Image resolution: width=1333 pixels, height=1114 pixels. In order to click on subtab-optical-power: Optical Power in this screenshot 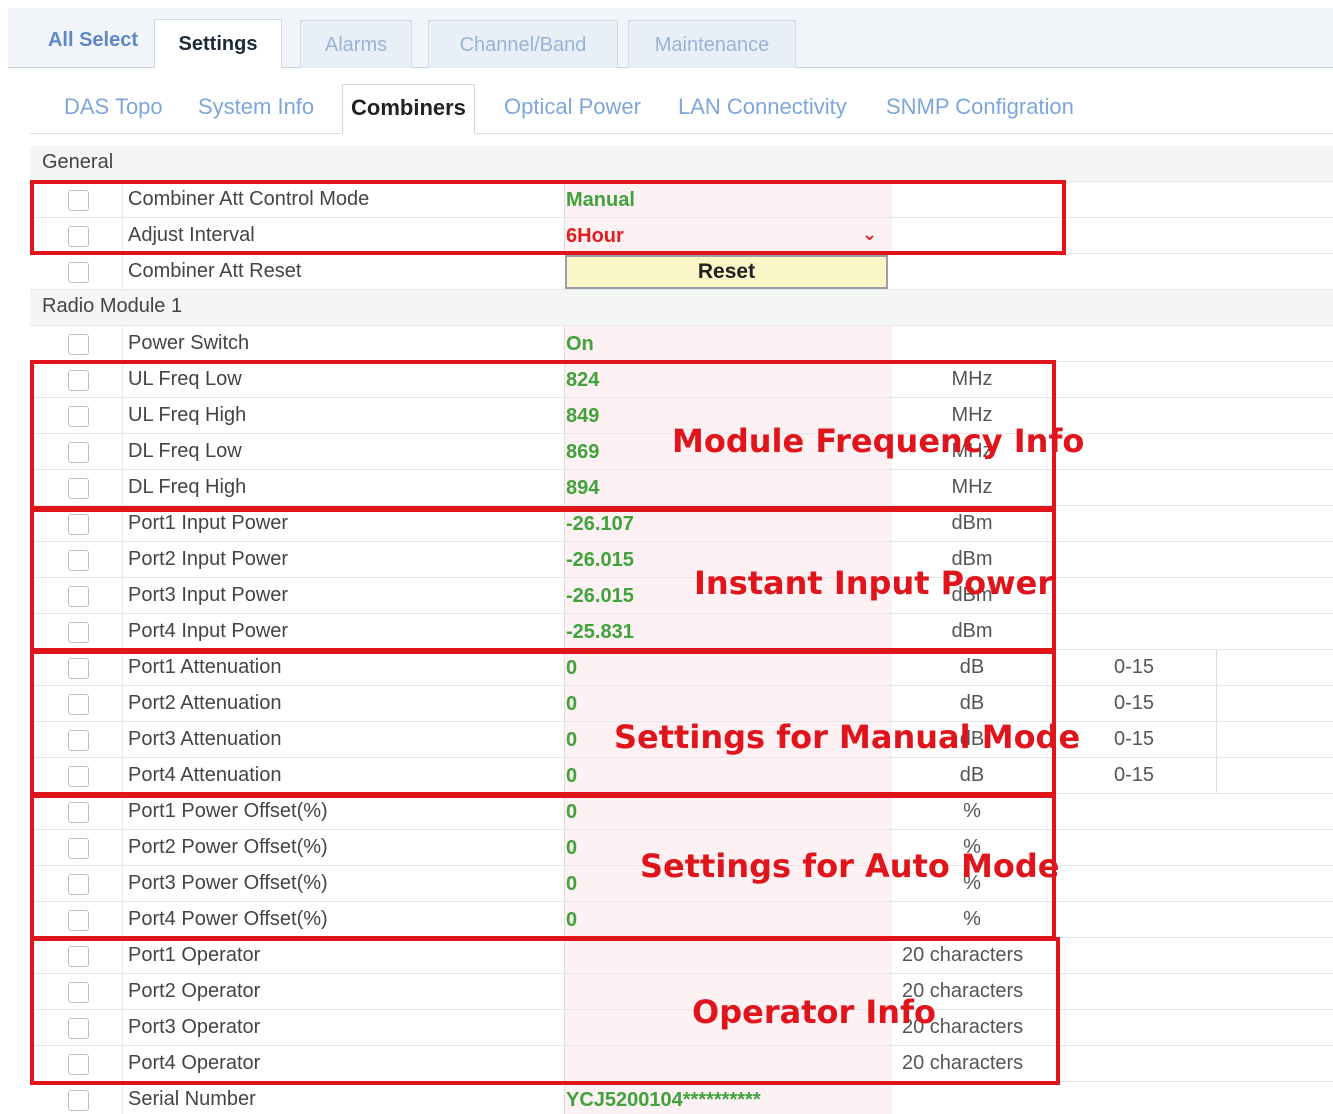, I will do `click(572, 109)`.